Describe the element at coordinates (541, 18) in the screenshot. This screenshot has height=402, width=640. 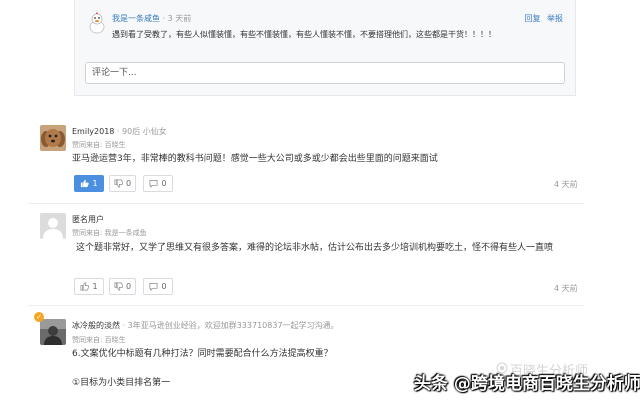
I see `reply-actions: 回复 举报` at that location.